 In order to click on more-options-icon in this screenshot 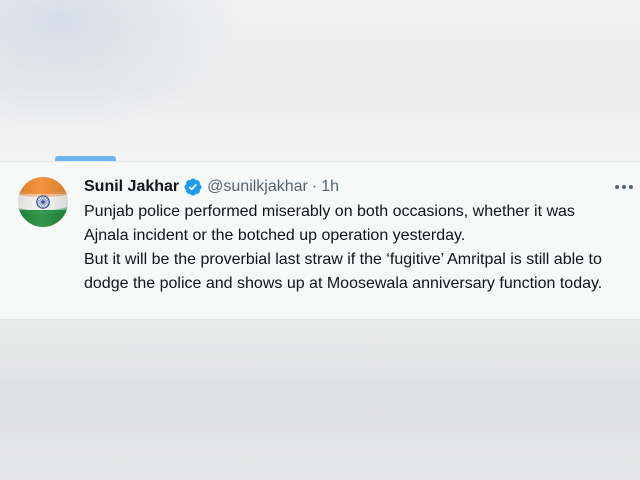, I will do `click(624, 187)`.